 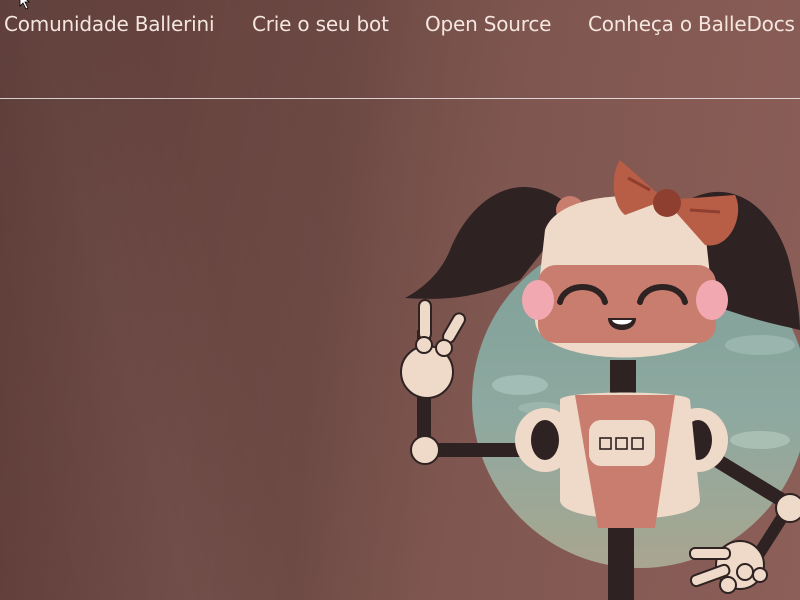 I want to click on nav-link-conheca-balledocs: Conheça o BalleDocs, so click(x=691, y=24).